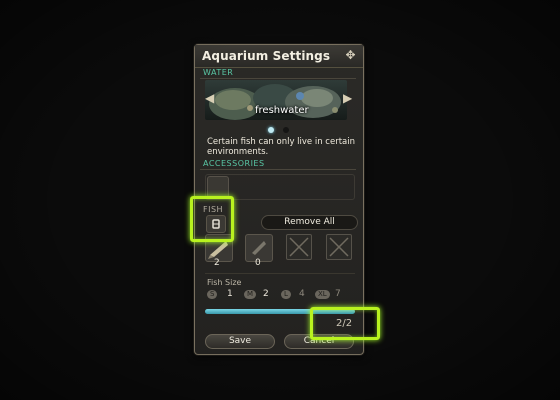  Describe the element at coordinates (347, 98) in the screenshot. I see `next-water-arrow-icon: ▶` at that location.